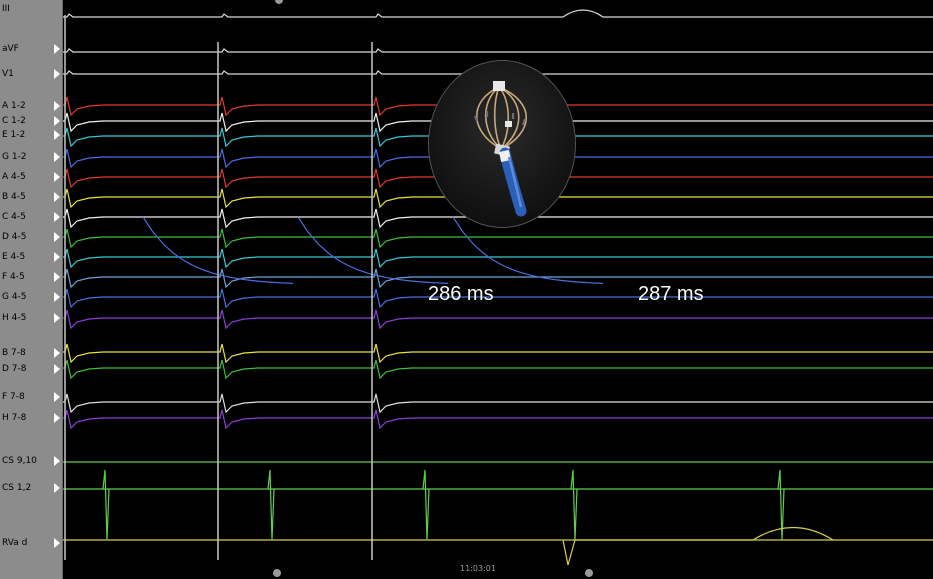 This screenshot has width=933, height=579. Describe the element at coordinates (31, 238) in the screenshot. I see `channel-row-d45: D 4-5` at that location.